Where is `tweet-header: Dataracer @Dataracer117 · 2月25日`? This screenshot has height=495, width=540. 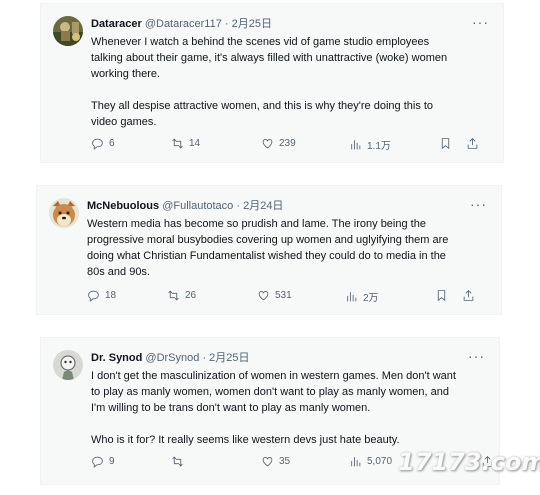 tweet-header: Dataracer @Dataracer117 · 2月25日 is located at coordinates (181, 24).